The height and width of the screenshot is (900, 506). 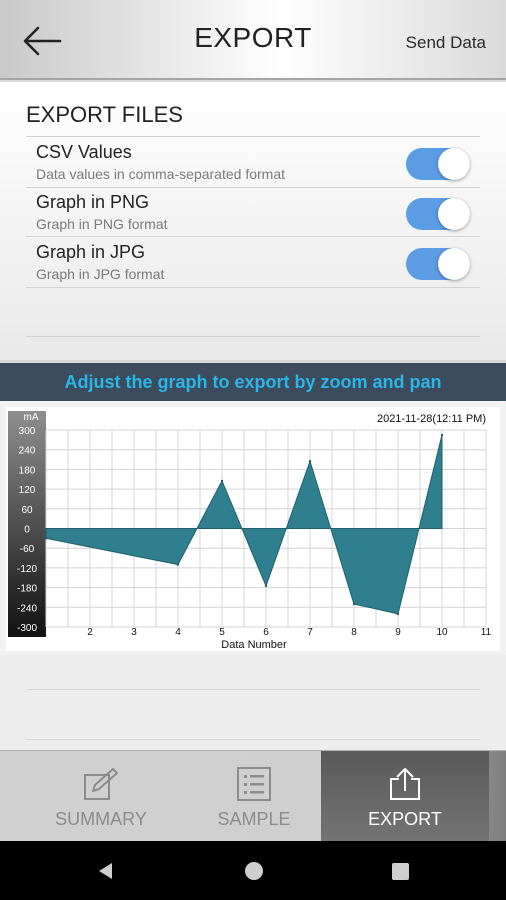 What do you see at coordinates (93, 202) in the screenshot?
I see `option-label: Graph in PNG` at bounding box center [93, 202].